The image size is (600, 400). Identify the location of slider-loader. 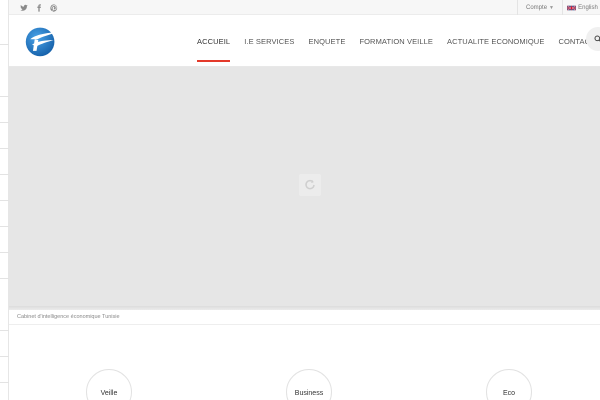
(310, 185).